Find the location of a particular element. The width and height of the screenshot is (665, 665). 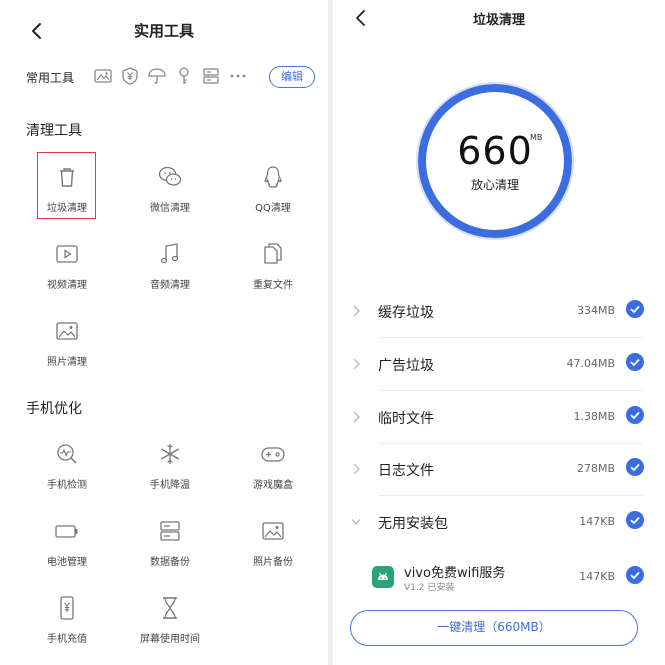

tool-phone-recharge: 手机充值 is located at coordinates (67, 620).